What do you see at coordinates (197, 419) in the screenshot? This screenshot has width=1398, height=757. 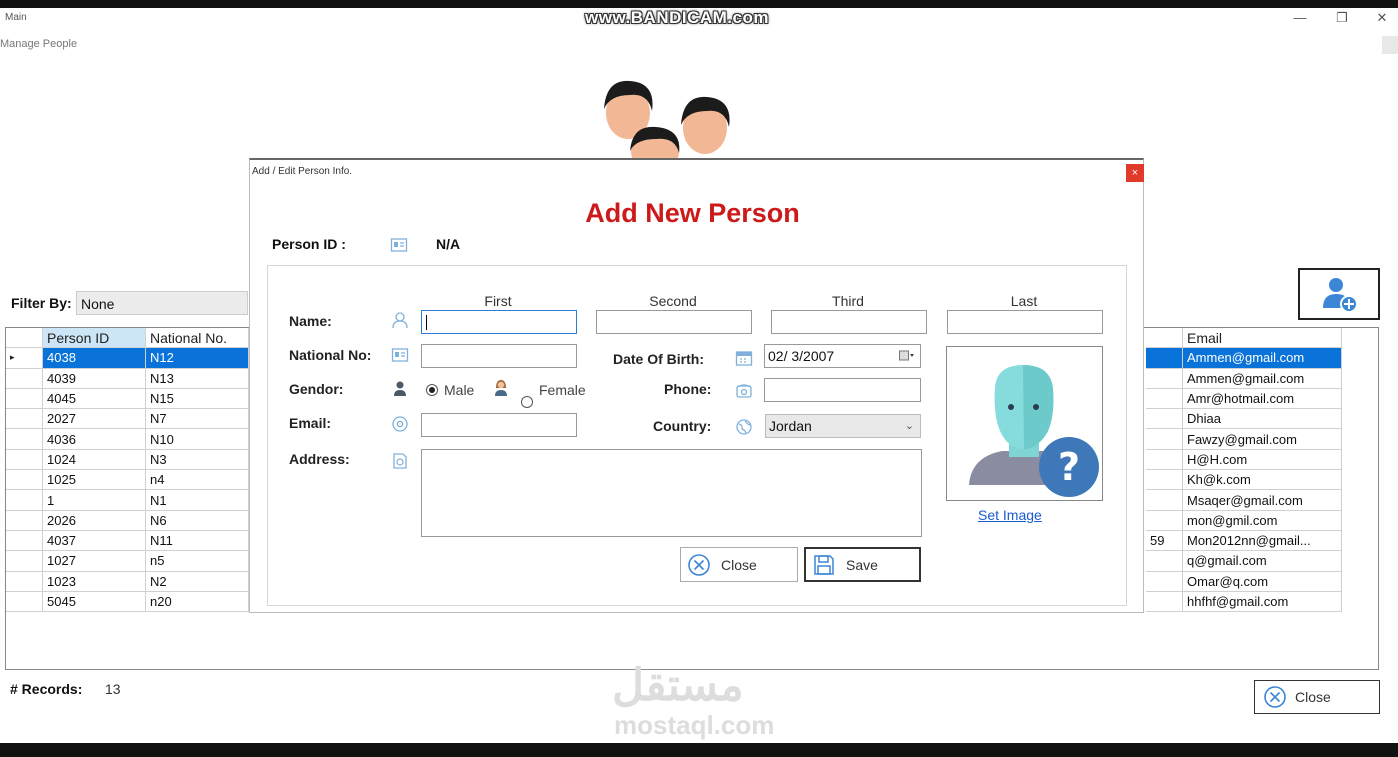 I see `table-cell: N7` at bounding box center [197, 419].